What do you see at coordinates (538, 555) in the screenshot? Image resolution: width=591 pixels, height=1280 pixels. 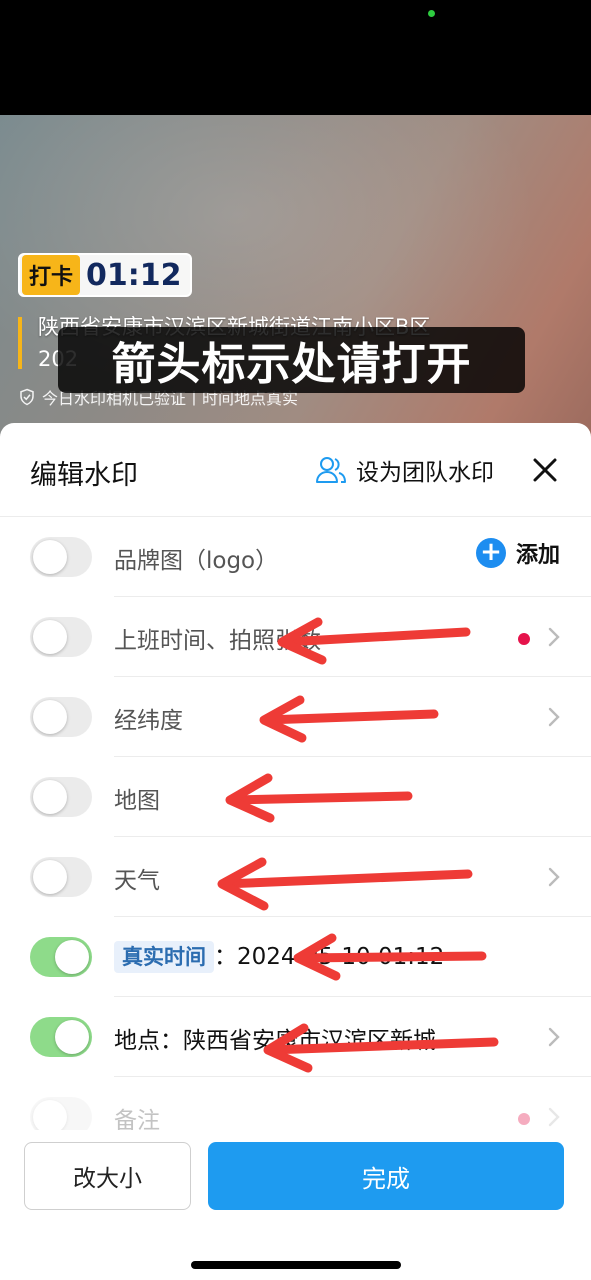 I see `add-label: 添加` at bounding box center [538, 555].